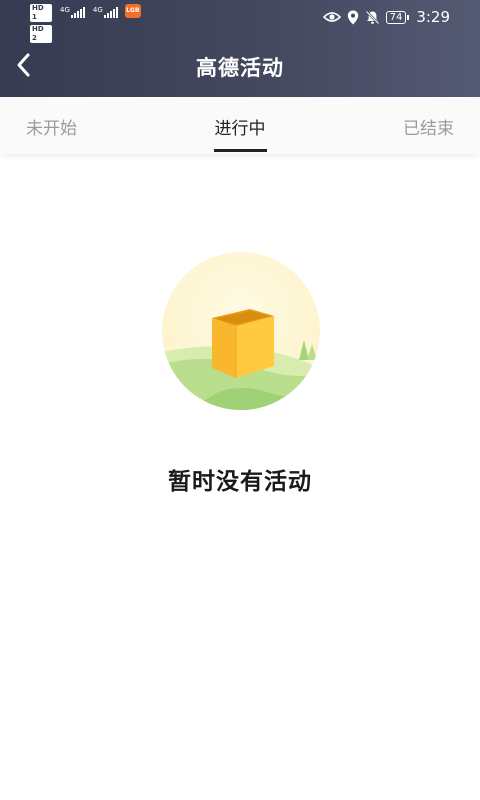 The width and height of the screenshot is (480, 800). What do you see at coordinates (85, 23) in the screenshot?
I see `status-bar-left: HD 1 HD 2 4G 4G LGB` at bounding box center [85, 23].